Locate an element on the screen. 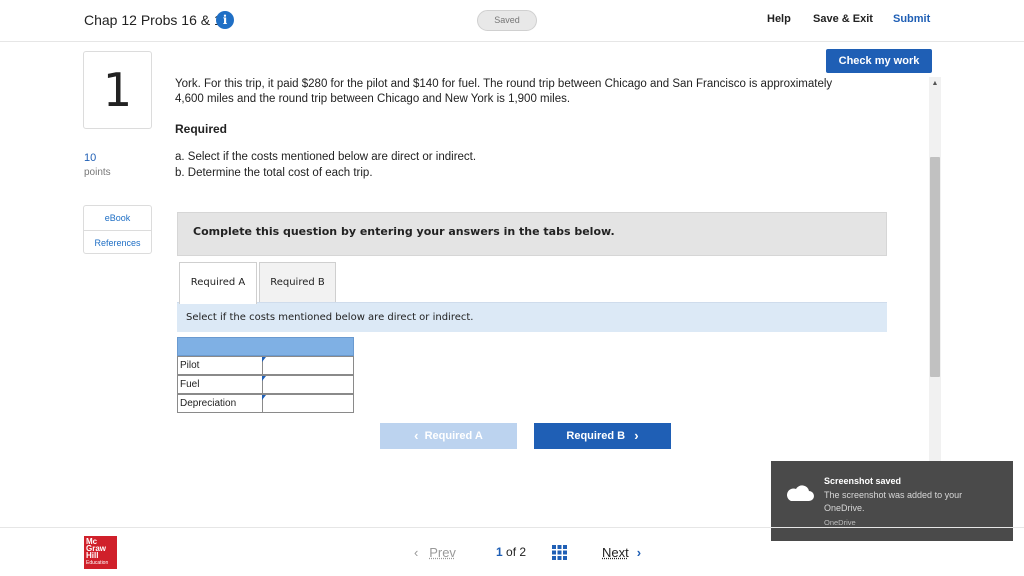 This screenshot has width=1024, height=576. toast-title: Screenshot saved is located at coordinates (863, 481).